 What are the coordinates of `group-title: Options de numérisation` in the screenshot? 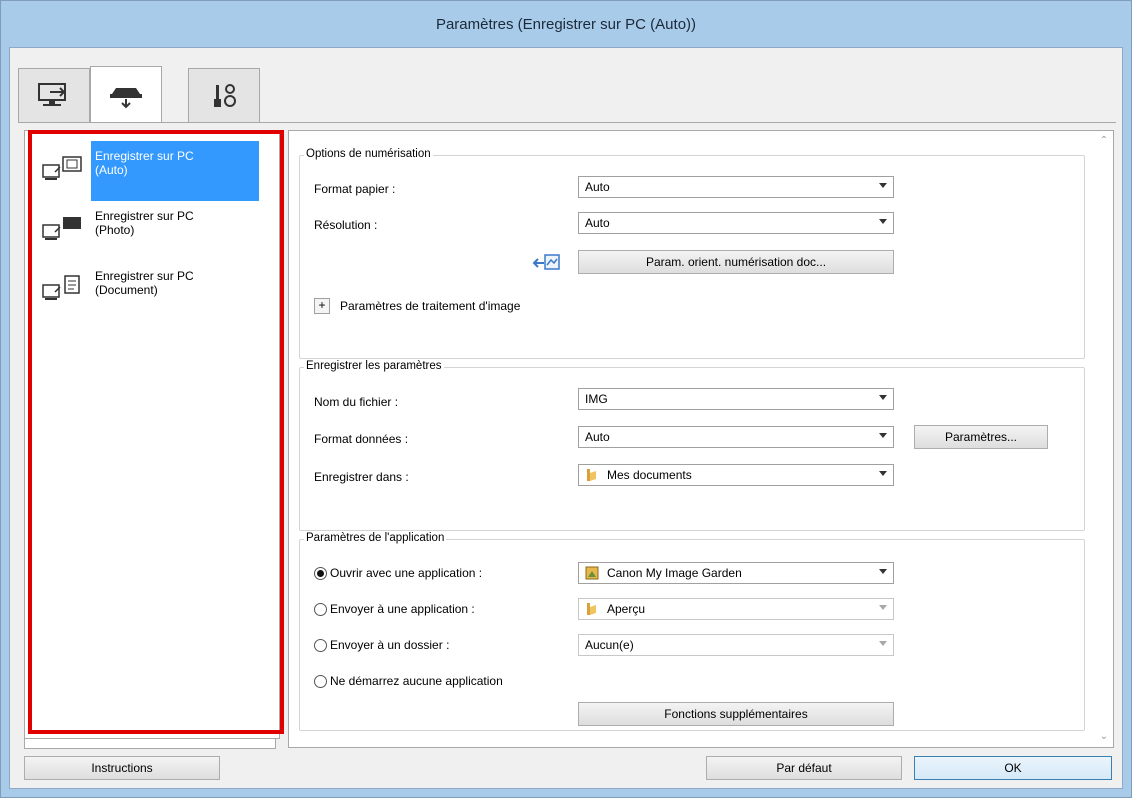 It's located at (368, 154).